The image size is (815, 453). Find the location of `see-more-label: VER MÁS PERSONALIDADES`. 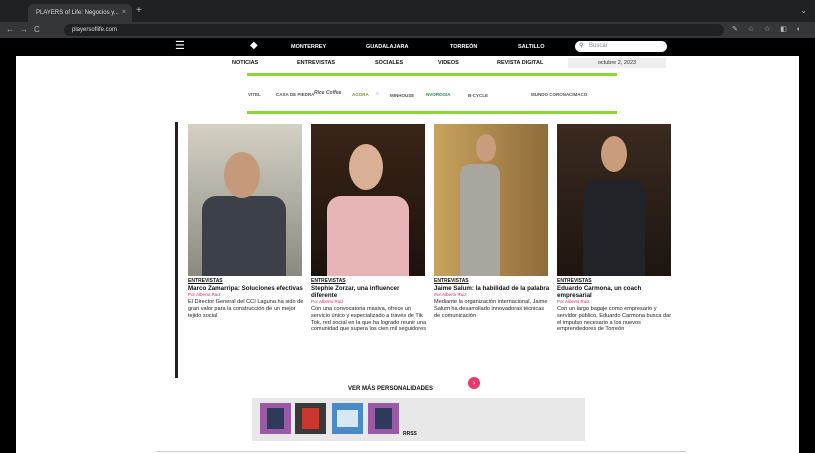

see-more-label: VER MÁS PERSONALIDADES is located at coordinates (390, 389).